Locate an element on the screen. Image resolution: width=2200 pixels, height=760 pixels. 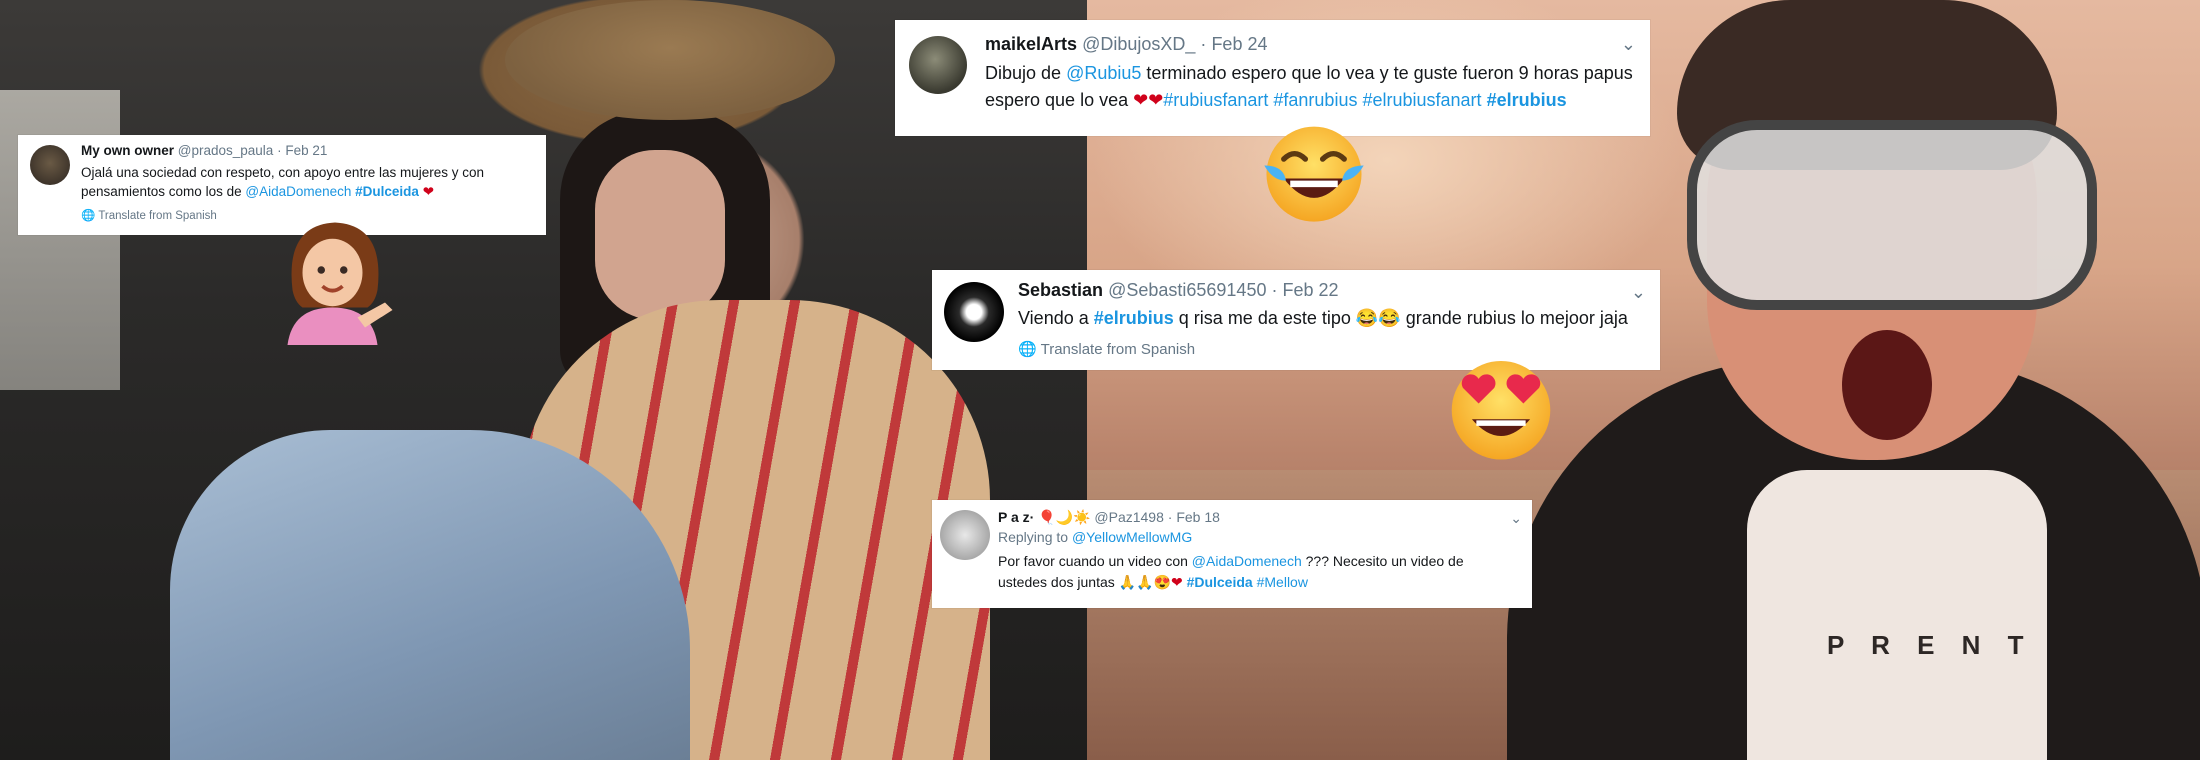
hat is located at coordinates (670, 60).